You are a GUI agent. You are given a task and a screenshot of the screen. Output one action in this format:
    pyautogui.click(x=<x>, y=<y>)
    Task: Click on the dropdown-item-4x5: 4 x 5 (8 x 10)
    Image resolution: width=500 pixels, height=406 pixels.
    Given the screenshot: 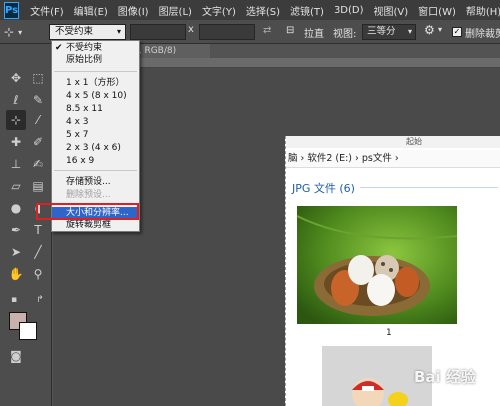 What is the action you would take?
    pyautogui.click(x=95, y=96)
    